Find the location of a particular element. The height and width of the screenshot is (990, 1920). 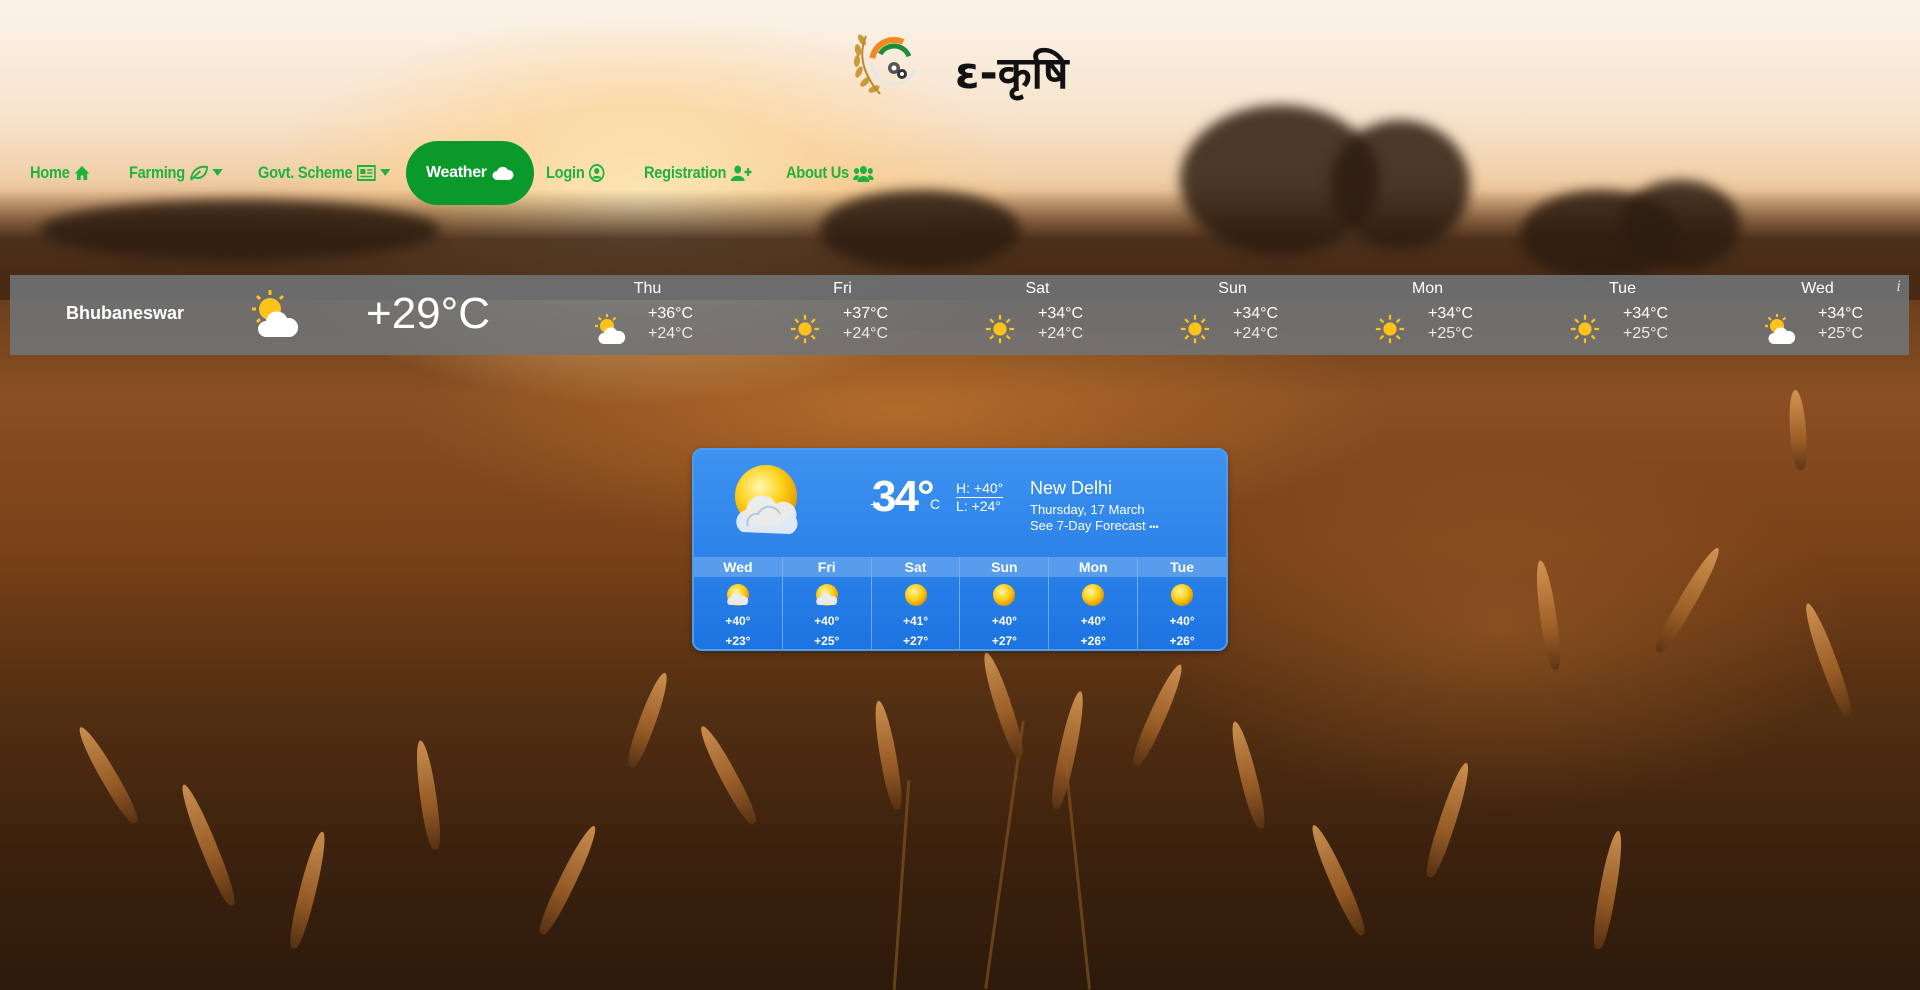

user-plus-icon is located at coordinates (741, 173).